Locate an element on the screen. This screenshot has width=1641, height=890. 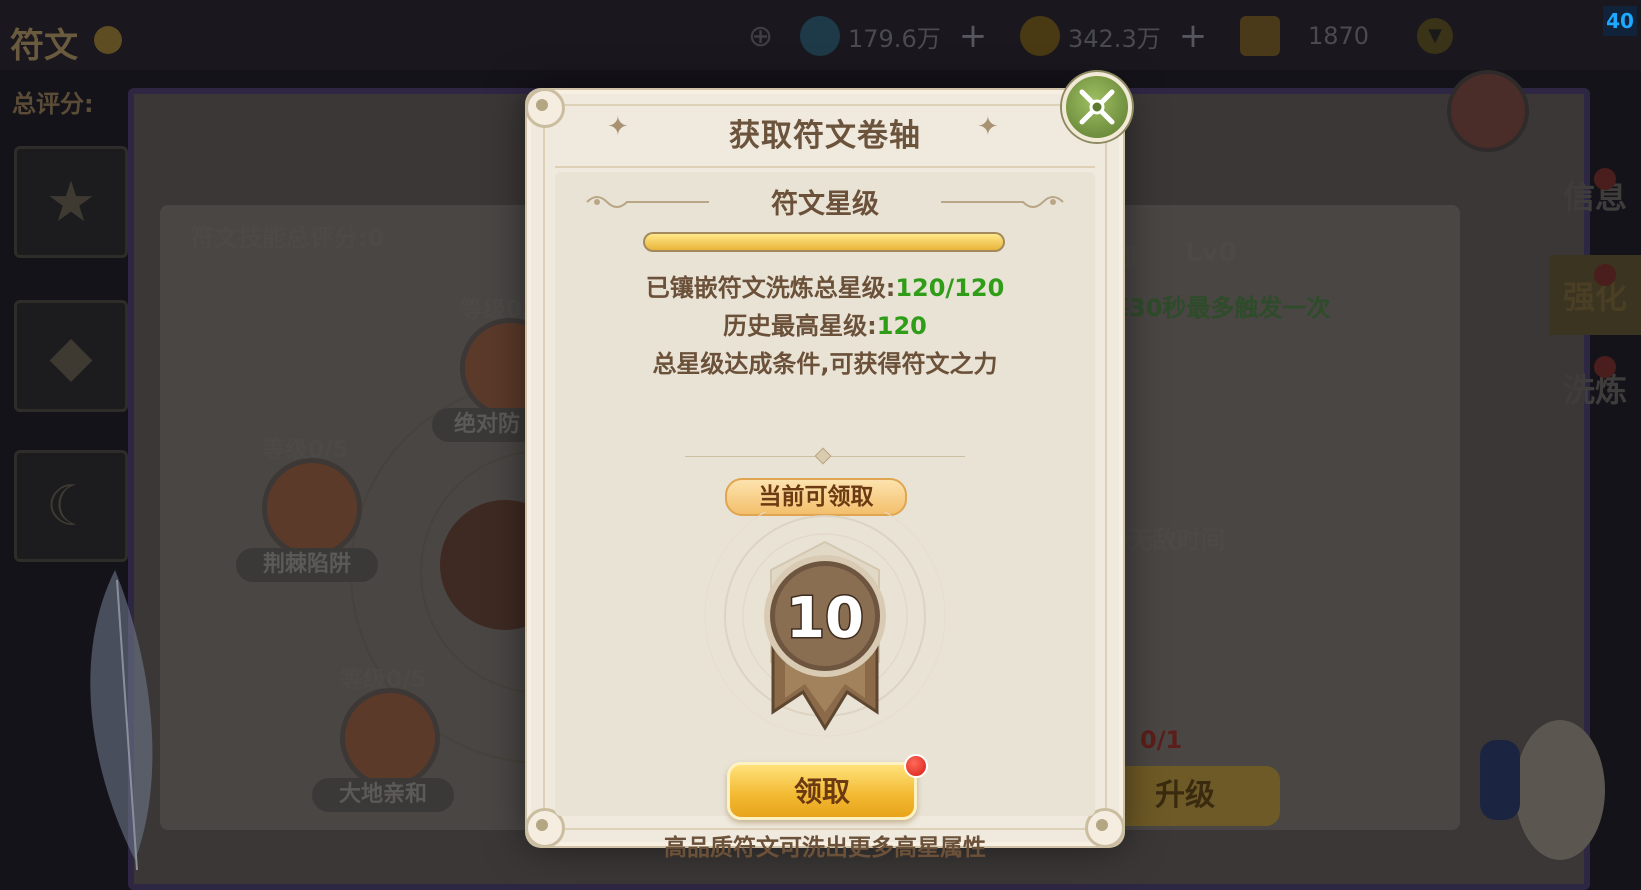
resource-value: 1870 is located at coordinates (1339, 36).